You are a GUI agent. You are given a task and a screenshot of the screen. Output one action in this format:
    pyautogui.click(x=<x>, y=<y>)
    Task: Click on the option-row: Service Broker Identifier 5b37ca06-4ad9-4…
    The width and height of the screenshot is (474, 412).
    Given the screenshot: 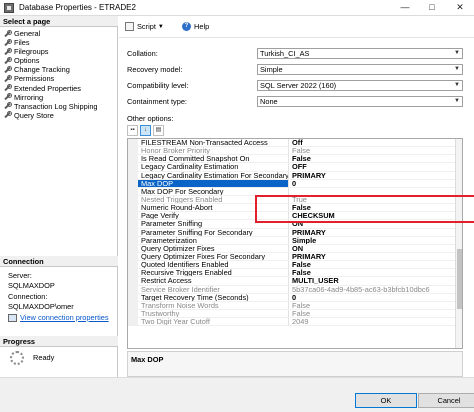 What is the action you would take?
    pyautogui.click(x=295, y=289)
    